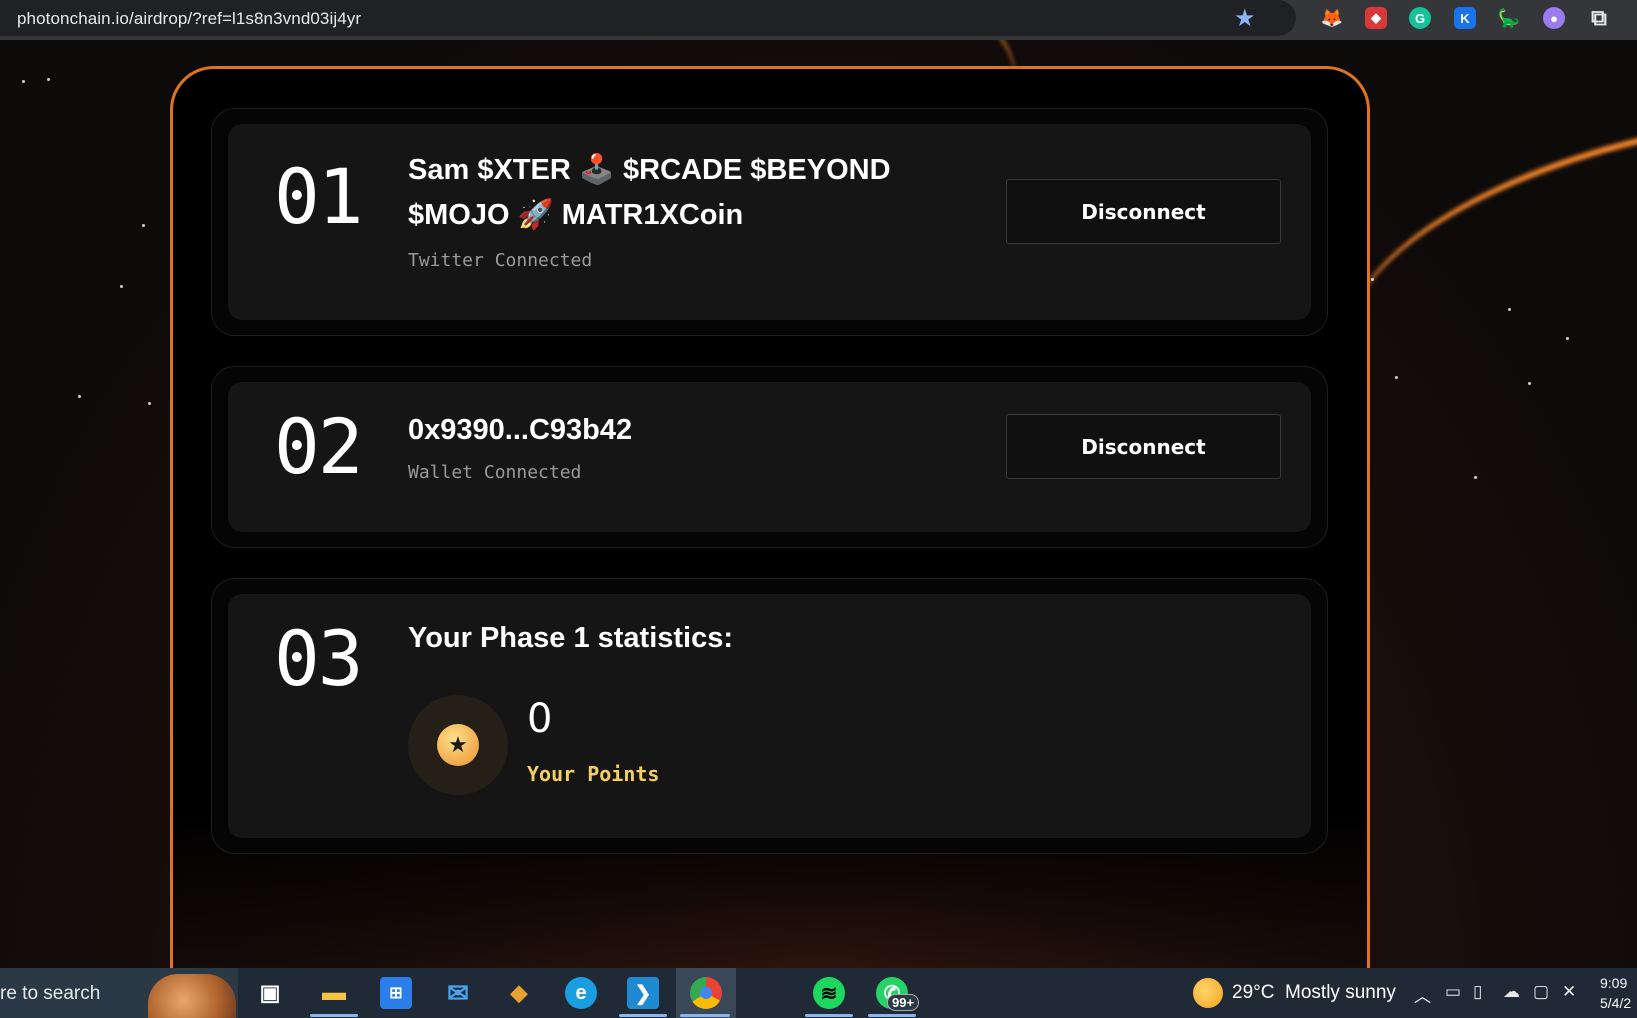 The width and height of the screenshot is (1637, 1018). What do you see at coordinates (1376, 18) in the screenshot?
I see `red-extension-icon: ◆` at bounding box center [1376, 18].